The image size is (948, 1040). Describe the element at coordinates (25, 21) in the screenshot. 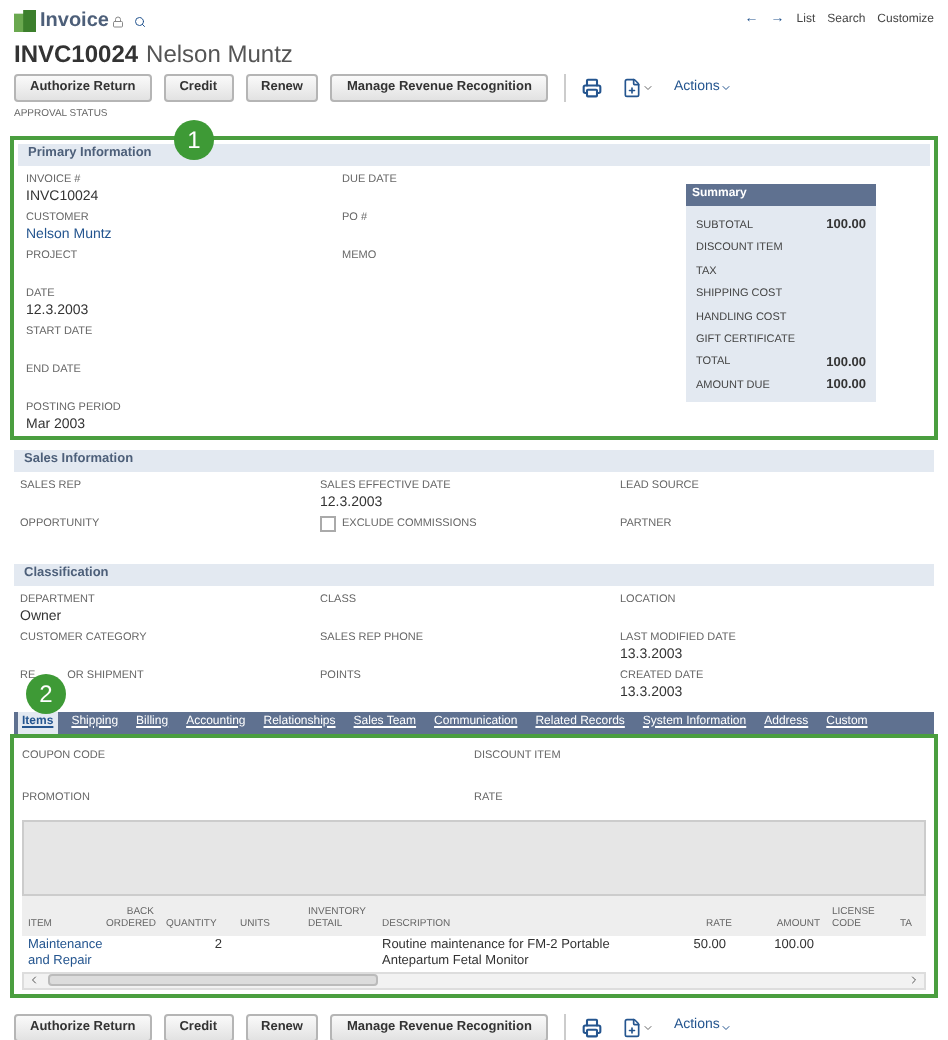

I see `invoice-icon` at that location.